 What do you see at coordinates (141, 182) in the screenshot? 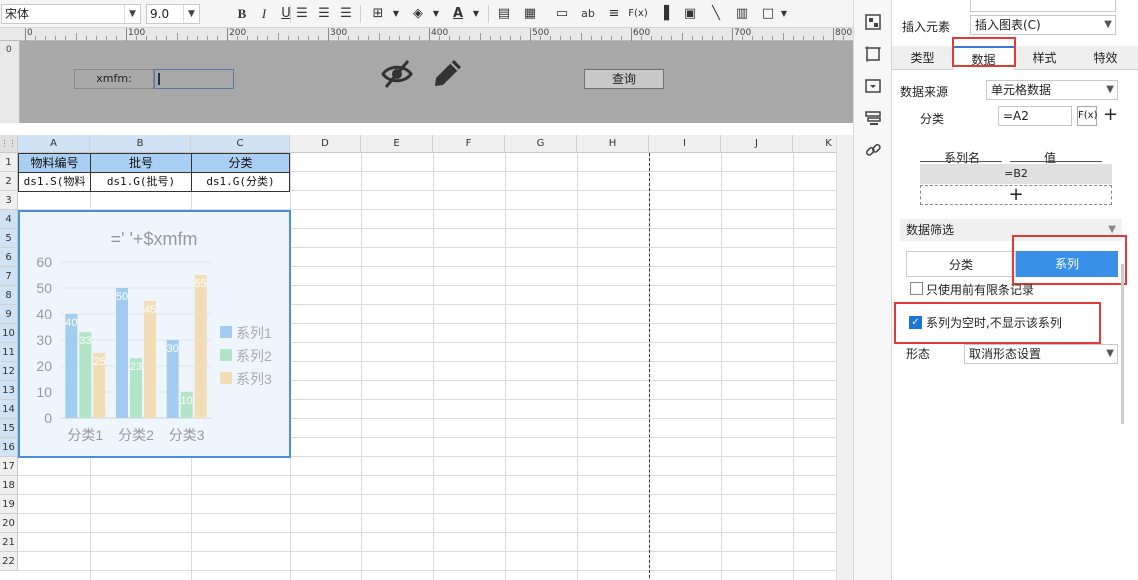
I see `cell-b2: ds1.G(批号)` at bounding box center [141, 182].